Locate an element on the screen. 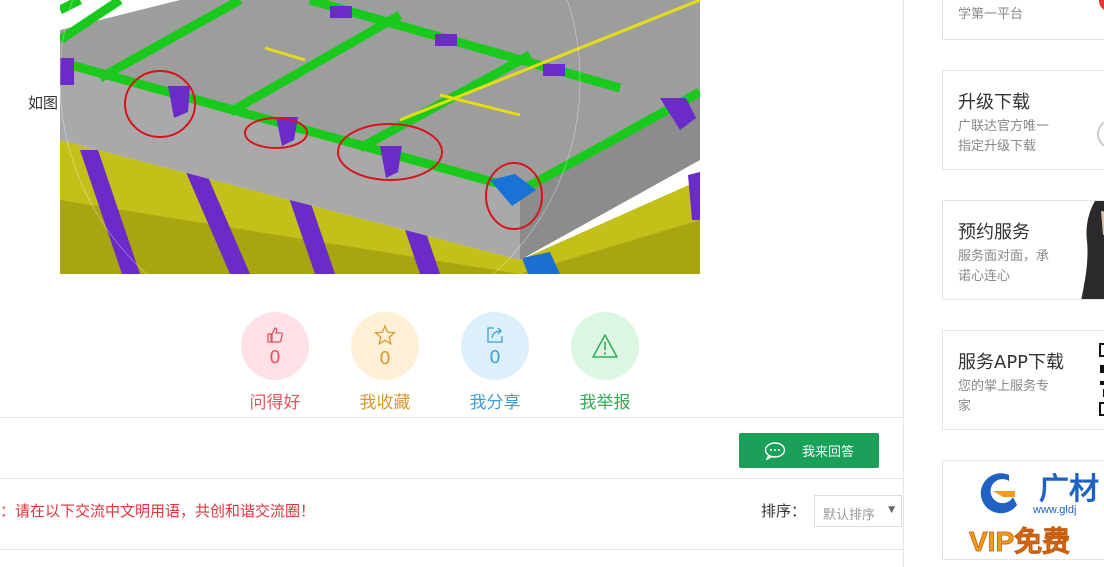 The height and width of the screenshot is (567, 1104). service-person-icon is located at coordinates (1092, 250).